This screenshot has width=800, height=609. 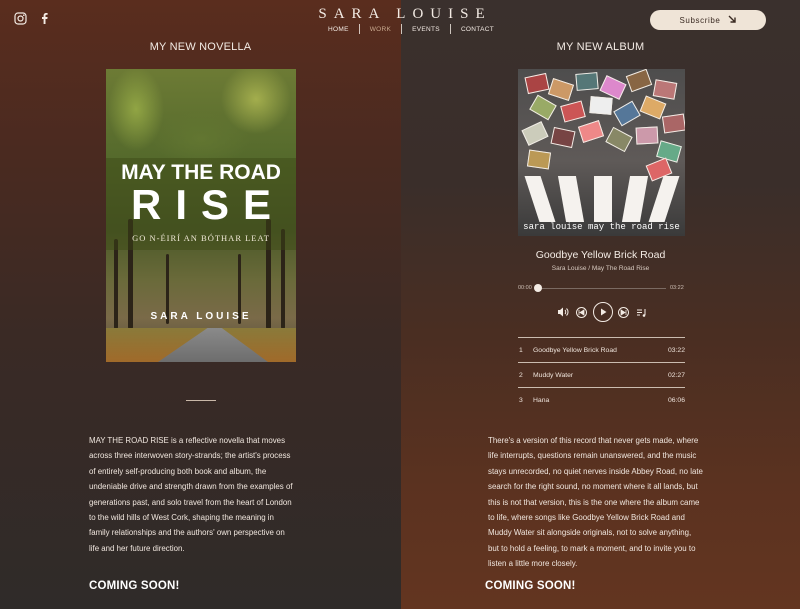 What do you see at coordinates (538, 288) in the screenshot?
I see `progress-knob` at bounding box center [538, 288].